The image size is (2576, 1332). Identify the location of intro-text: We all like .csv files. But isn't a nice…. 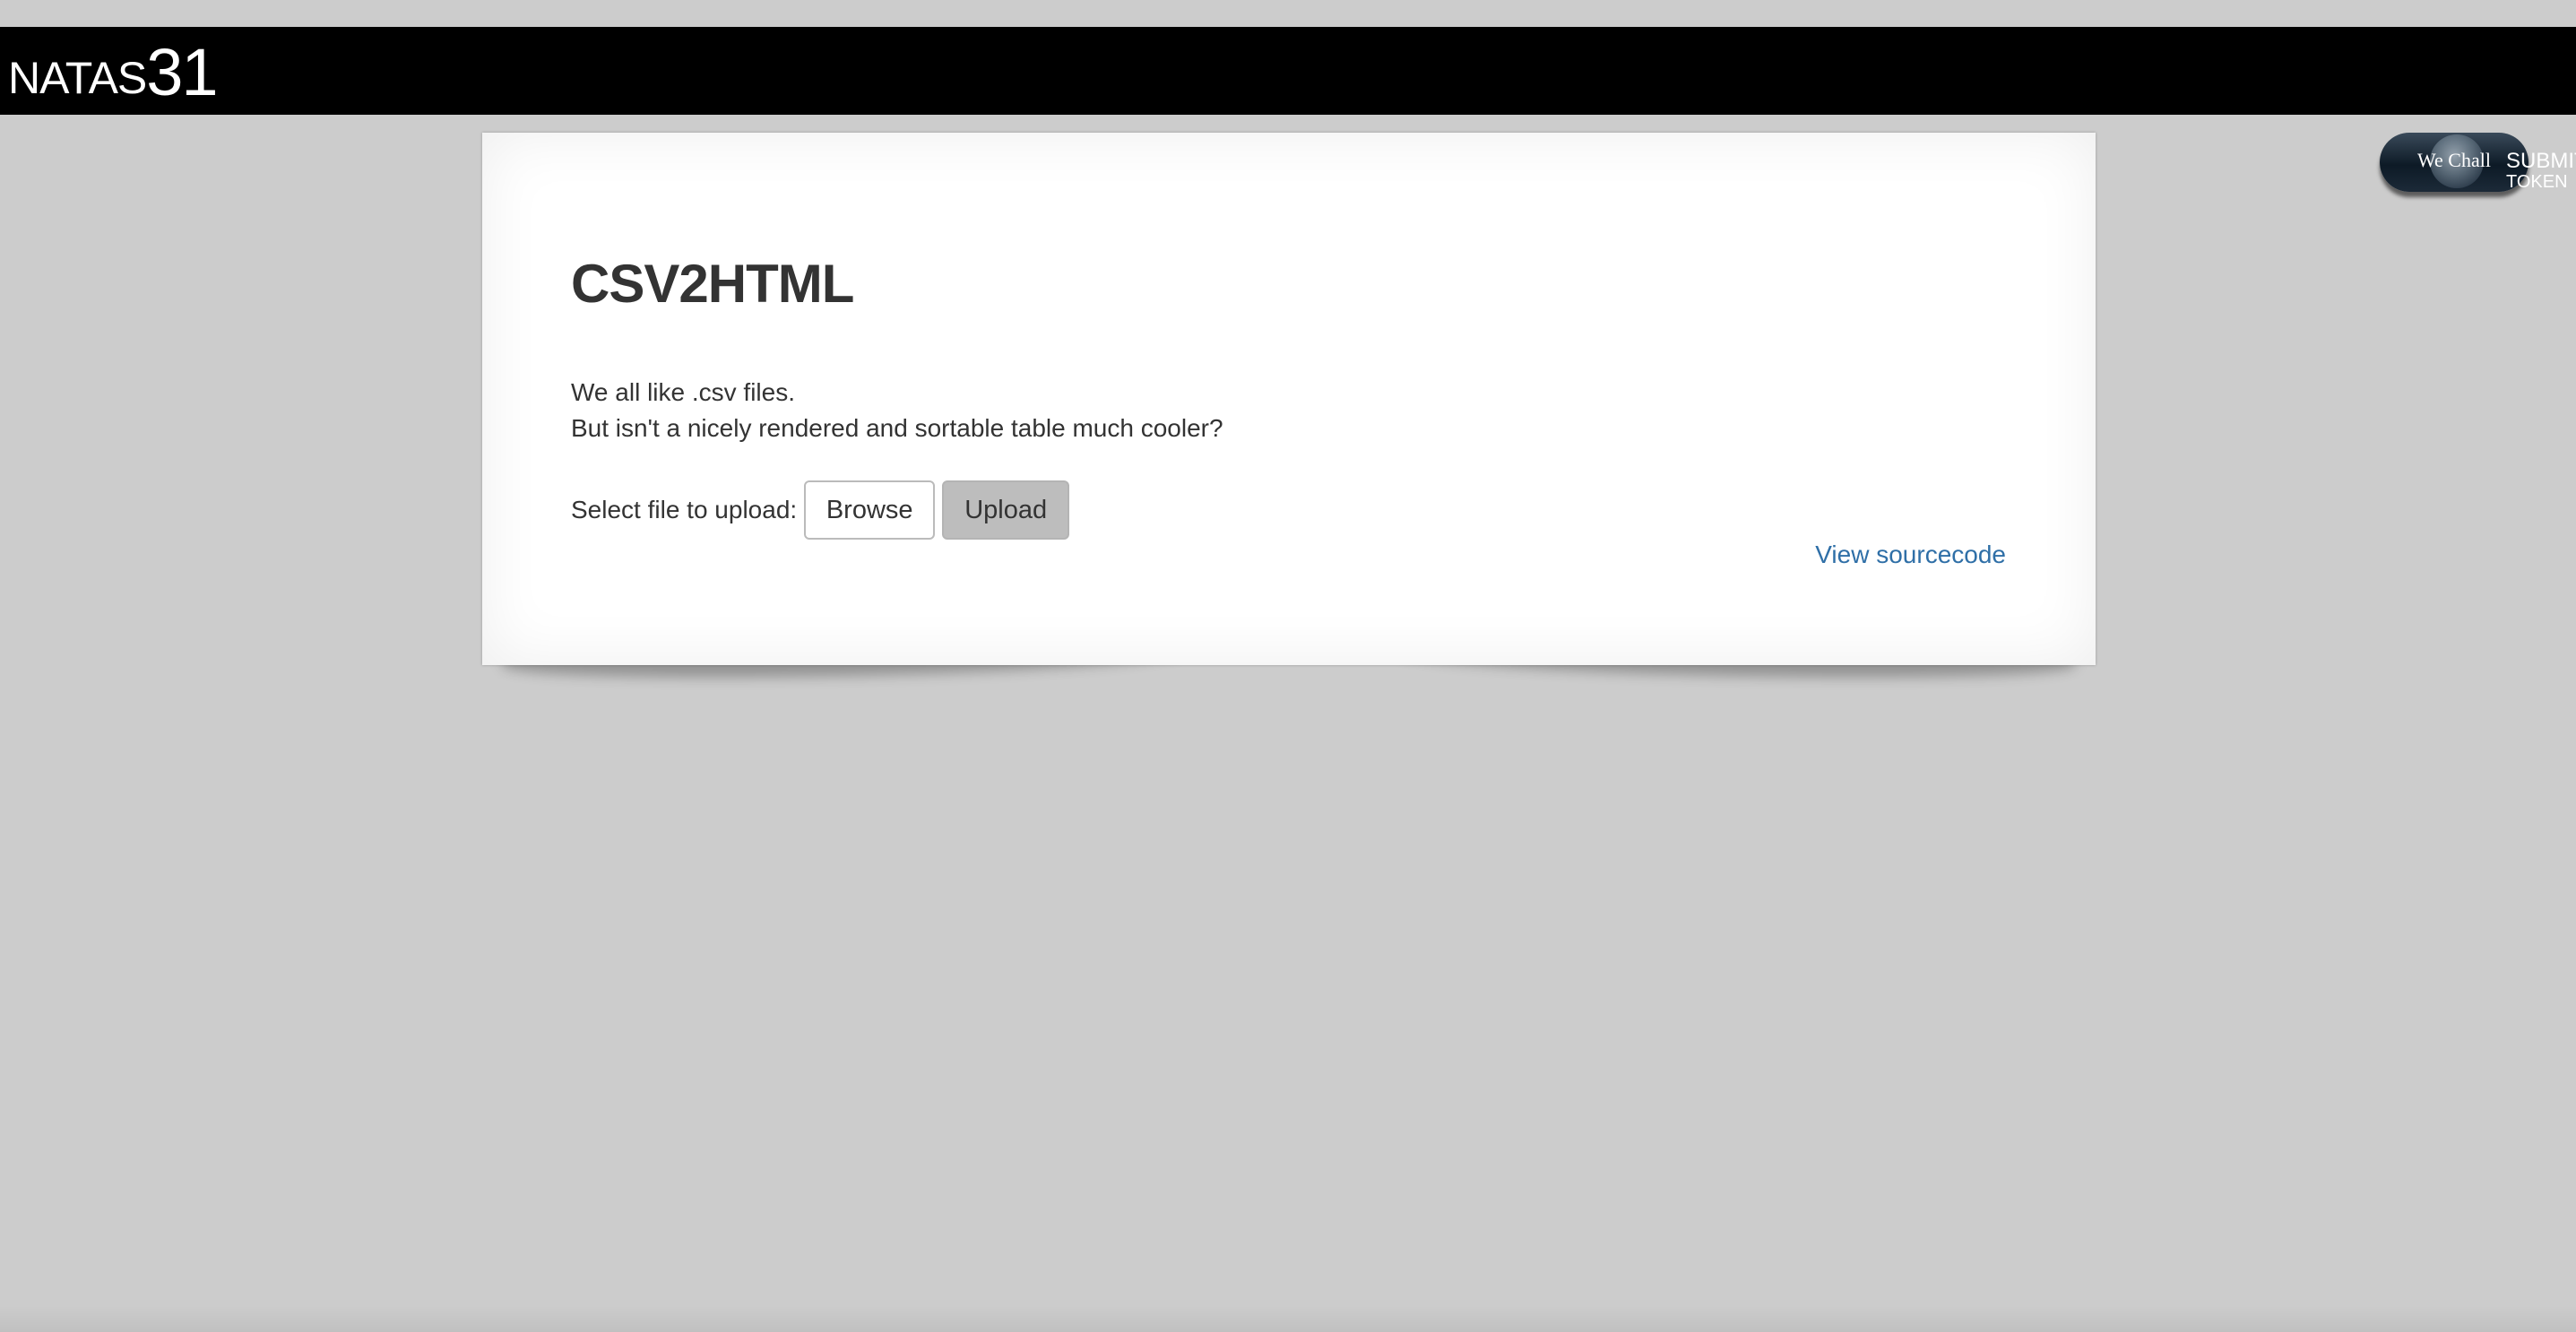
(897, 410).